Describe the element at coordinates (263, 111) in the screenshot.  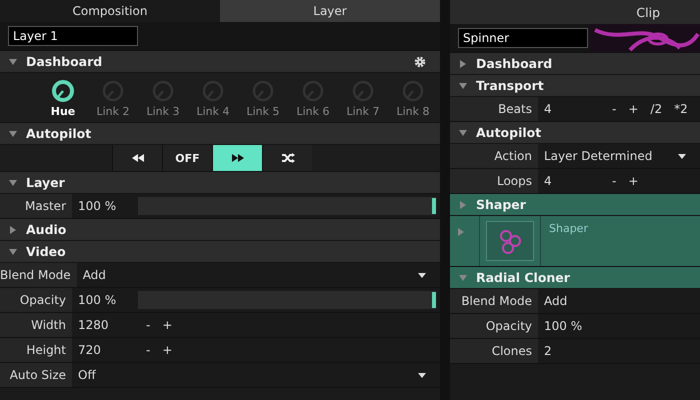
I see `knob-label: Link 5` at that location.